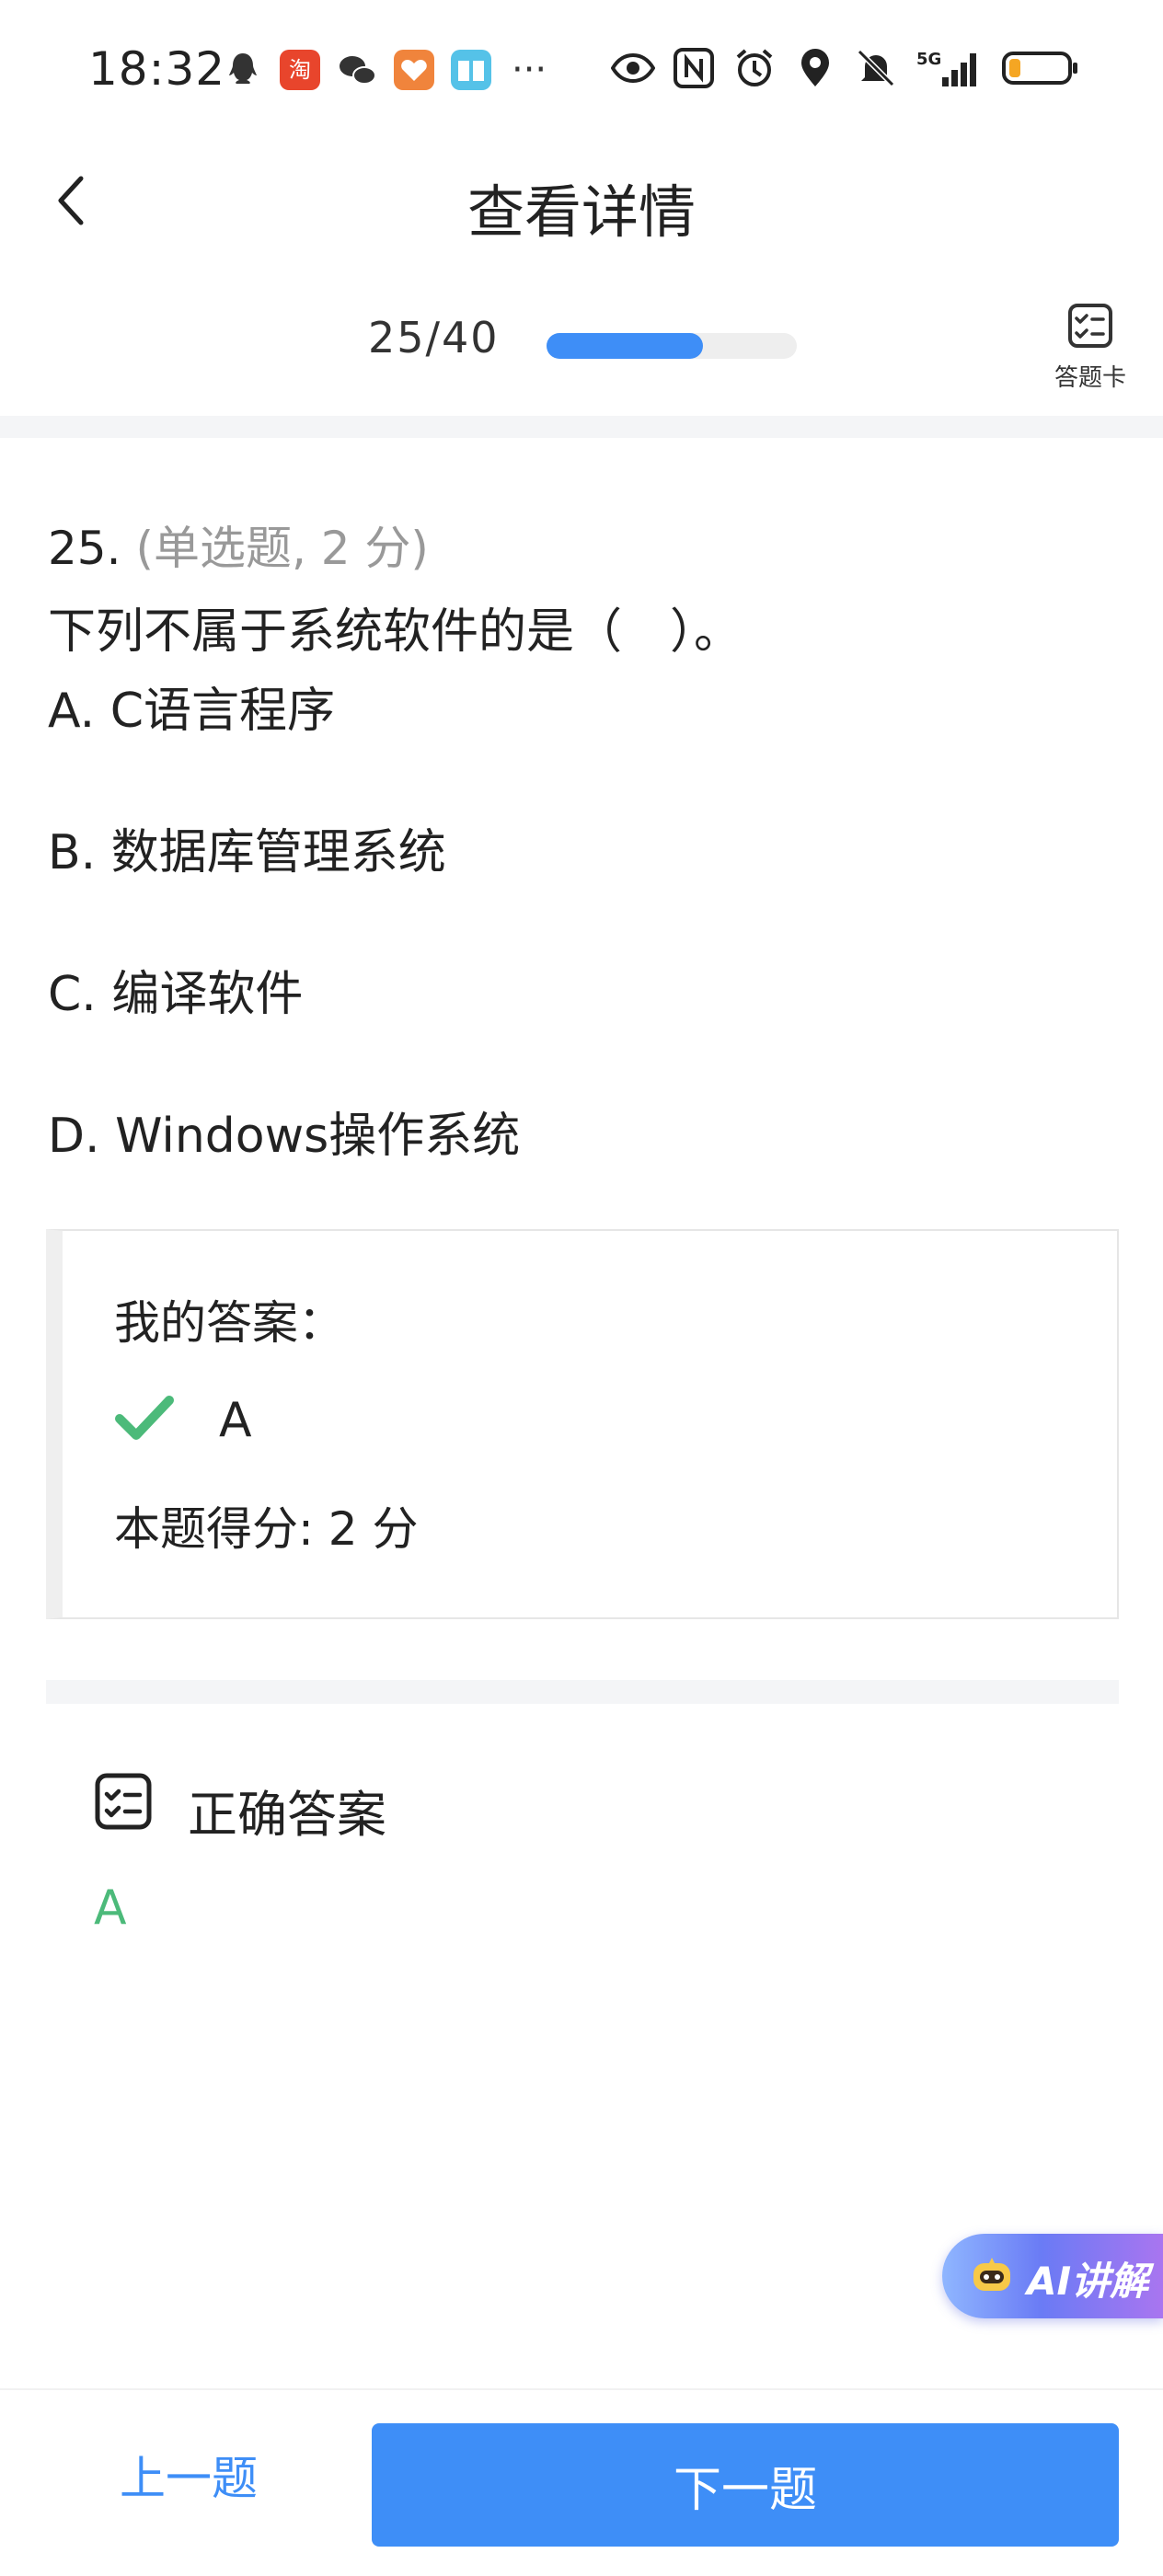 The image size is (1163, 2576). What do you see at coordinates (745, 2485) in the screenshot?
I see `next-question-button: 下一题` at bounding box center [745, 2485].